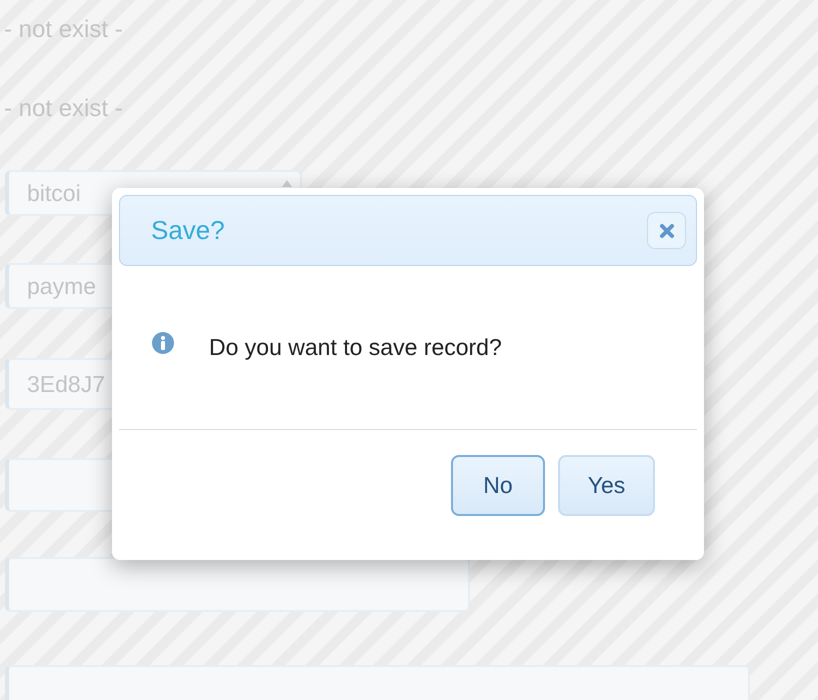 The width and height of the screenshot is (818, 700). What do you see at coordinates (606, 485) in the screenshot?
I see `yes-button: Yes` at bounding box center [606, 485].